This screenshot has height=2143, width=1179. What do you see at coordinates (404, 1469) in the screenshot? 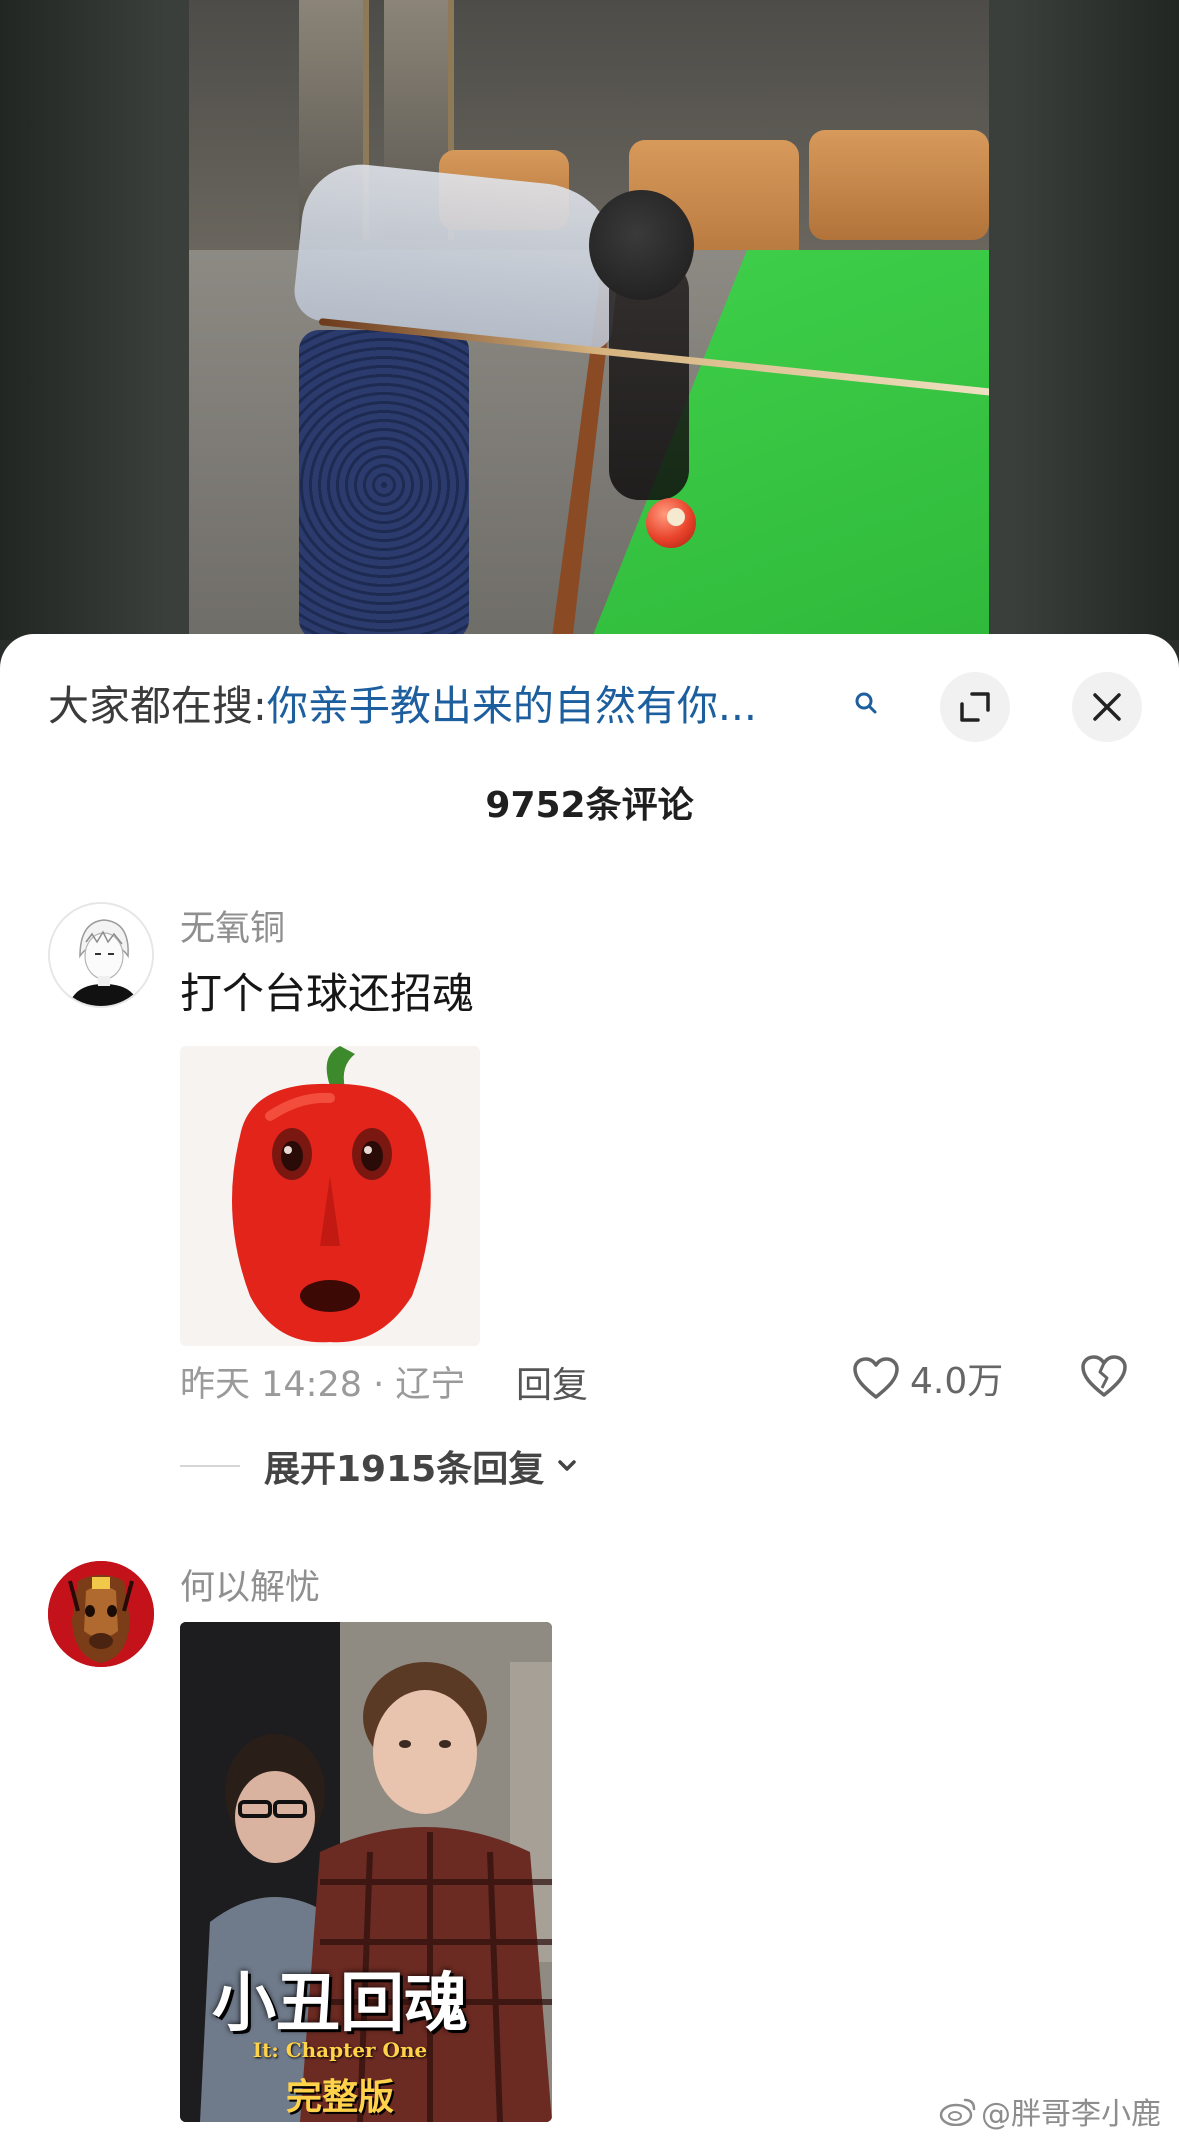
I see `expand-replies-label: 展开1915条回复` at bounding box center [404, 1469].